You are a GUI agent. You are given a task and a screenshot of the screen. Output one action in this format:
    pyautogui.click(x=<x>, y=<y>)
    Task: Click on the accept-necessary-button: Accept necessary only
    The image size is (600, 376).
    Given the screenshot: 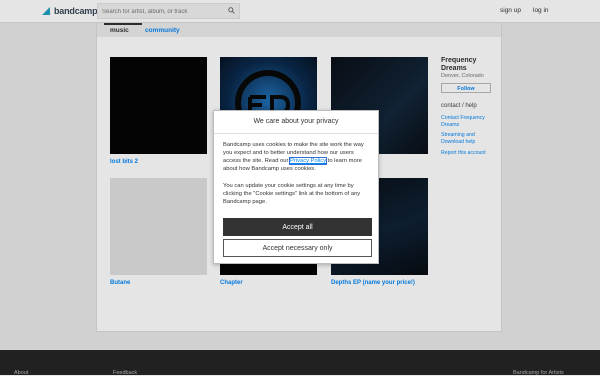 What is the action you would take?
    pyautogui.click(x=297, y=248)
    